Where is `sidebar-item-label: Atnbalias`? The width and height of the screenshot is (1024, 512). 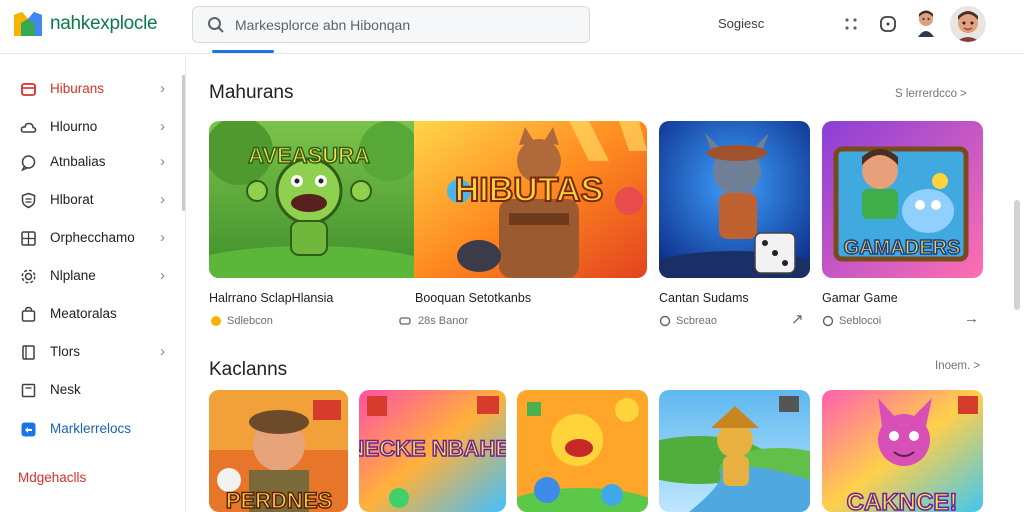 sidebar-item-label: Atnbalias is located at coordinates (78, 161).